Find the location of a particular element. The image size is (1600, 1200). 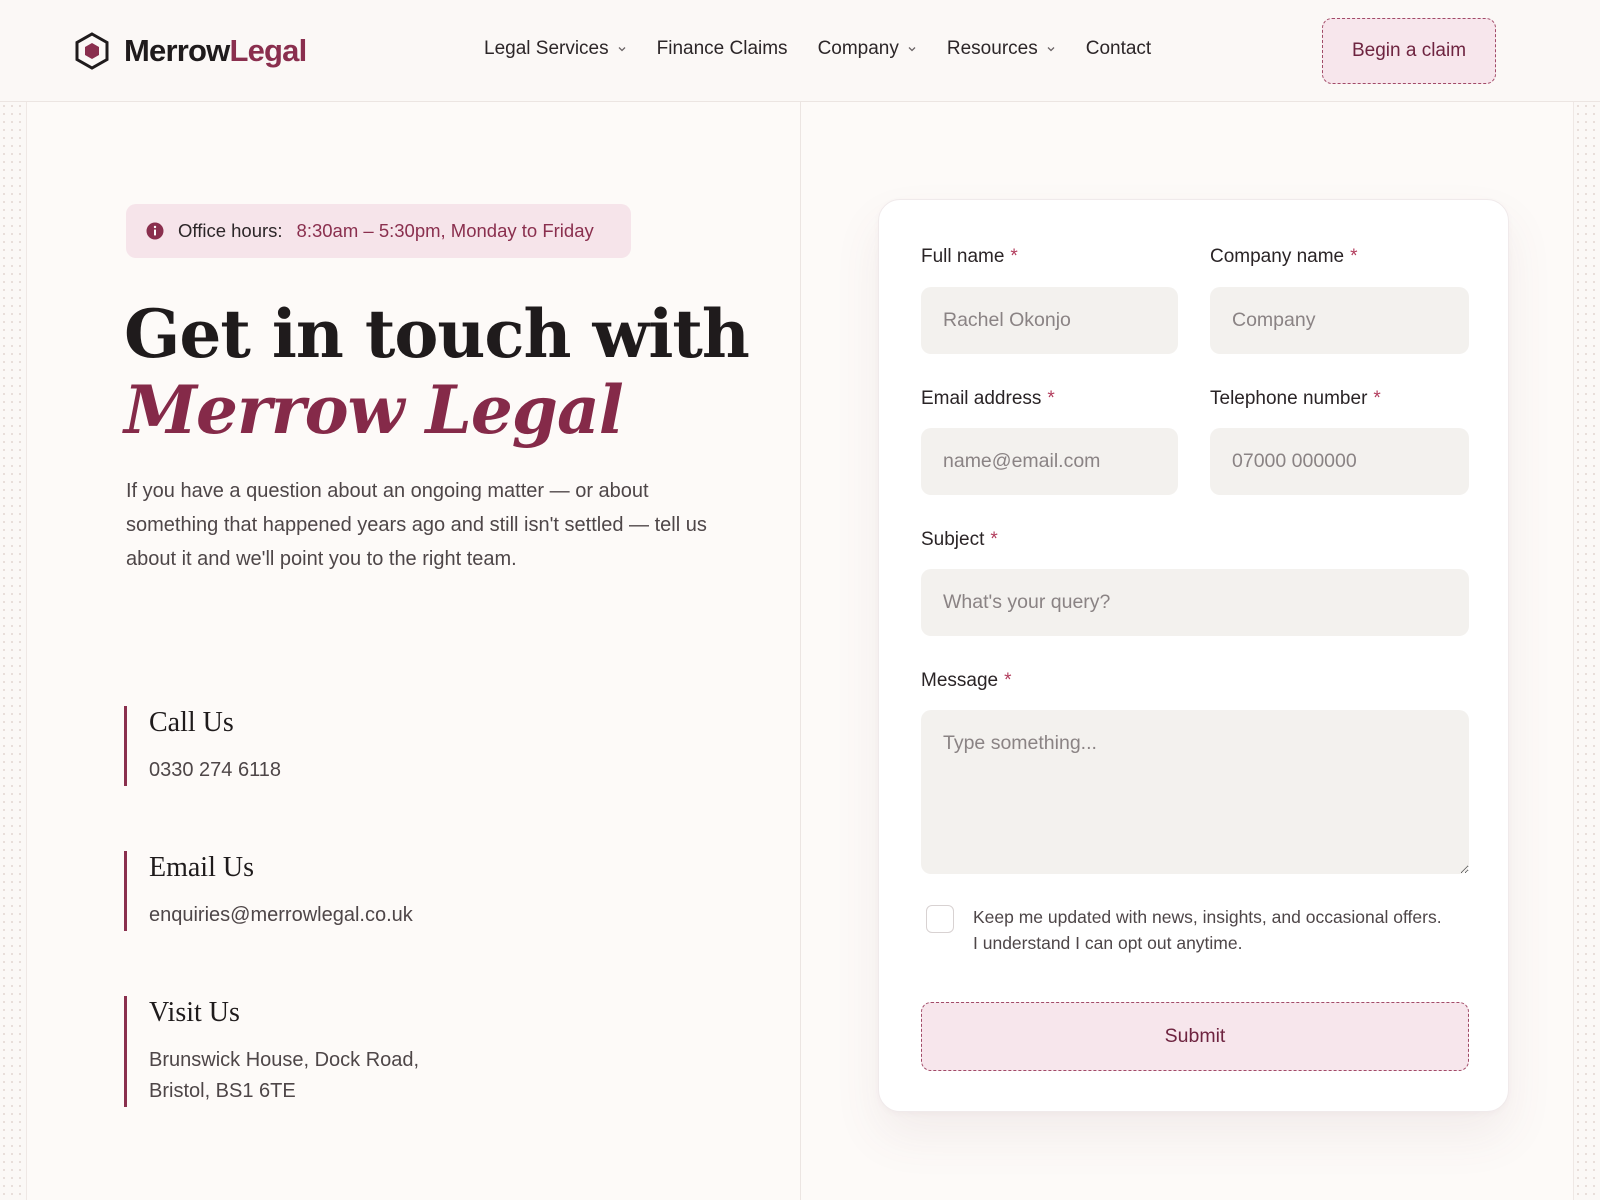

message-label: Message * is located at coordinates (966, 681).